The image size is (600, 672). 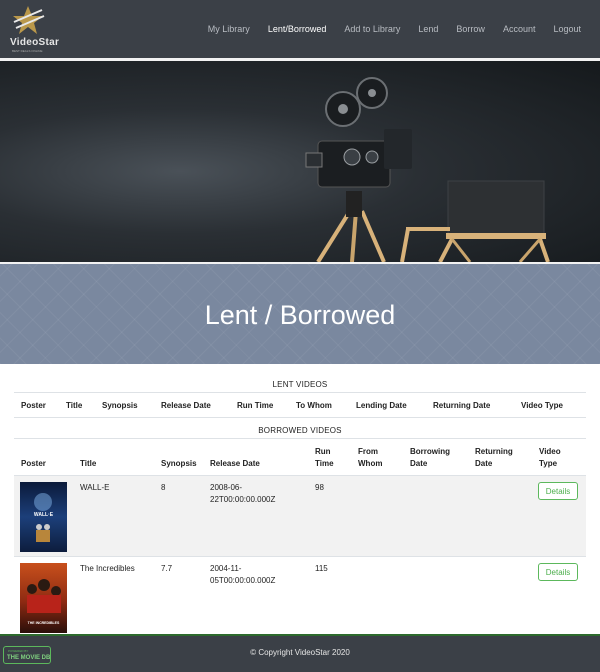 I want to click on cell-line: 2008-06-, so click(x=226, y=487).